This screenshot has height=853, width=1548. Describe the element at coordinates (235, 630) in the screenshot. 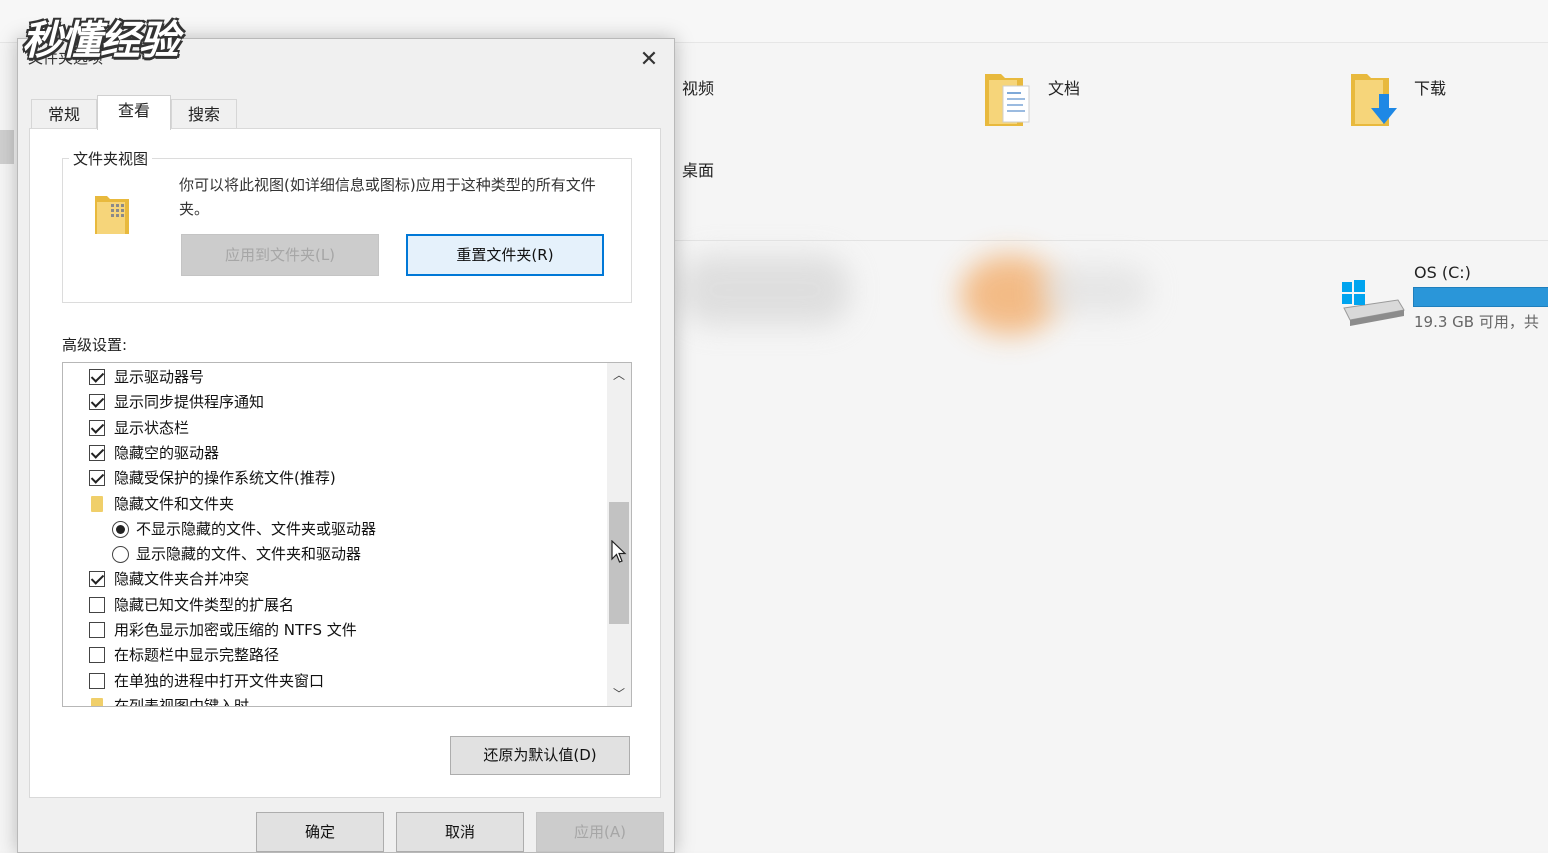

I see `advanced-setting-label: 用彩色显示加密或压缩的 NTFS 文件` at that location.